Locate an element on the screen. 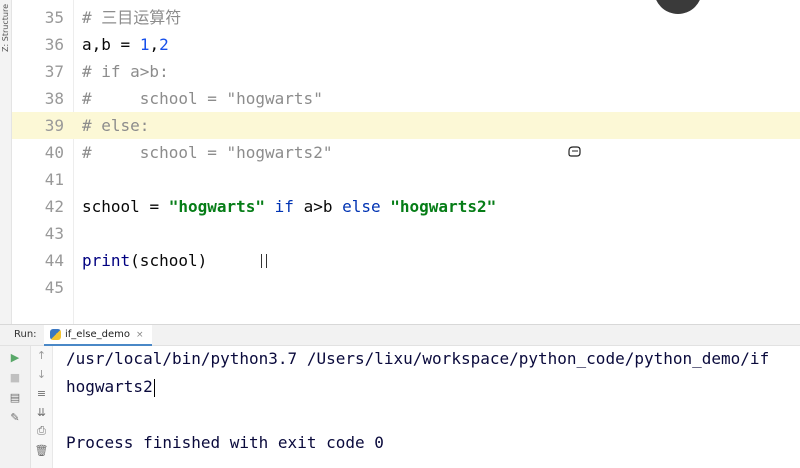 The height and width of the screenshot is (468, 800). code-line: print(school) is located at coordinates (437, 260).